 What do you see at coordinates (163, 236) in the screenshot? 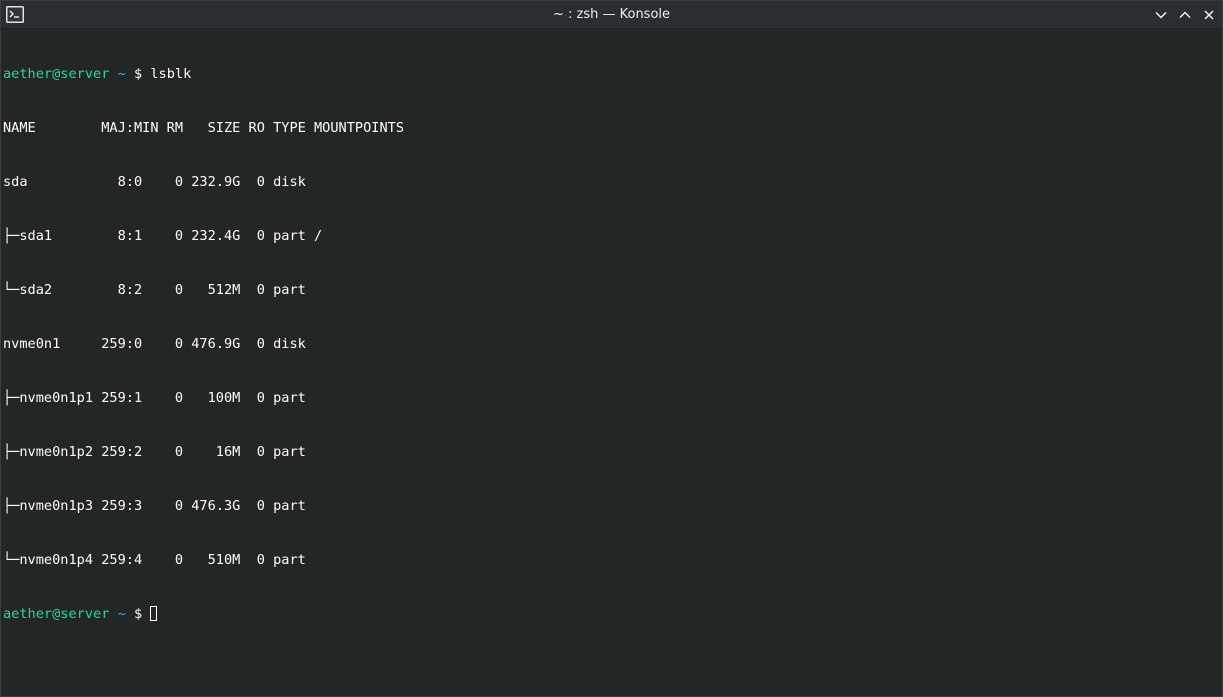
I see `output-row: ├─sda1 8:1 0 232.4G 0 part /` at bounding box center [163, 236].